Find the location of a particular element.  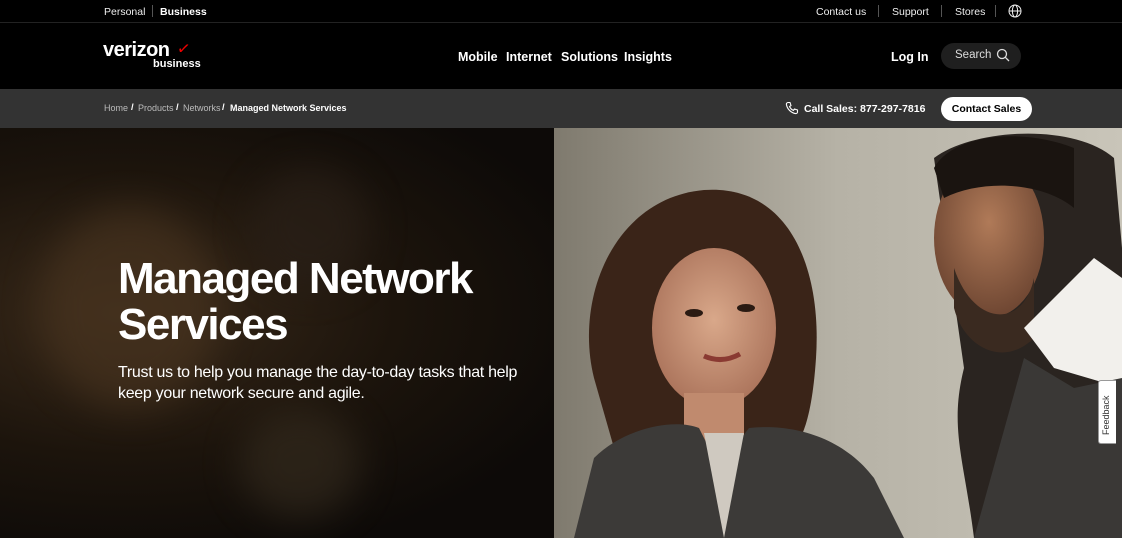

search-label: Search is located at coordinates (973, 55).